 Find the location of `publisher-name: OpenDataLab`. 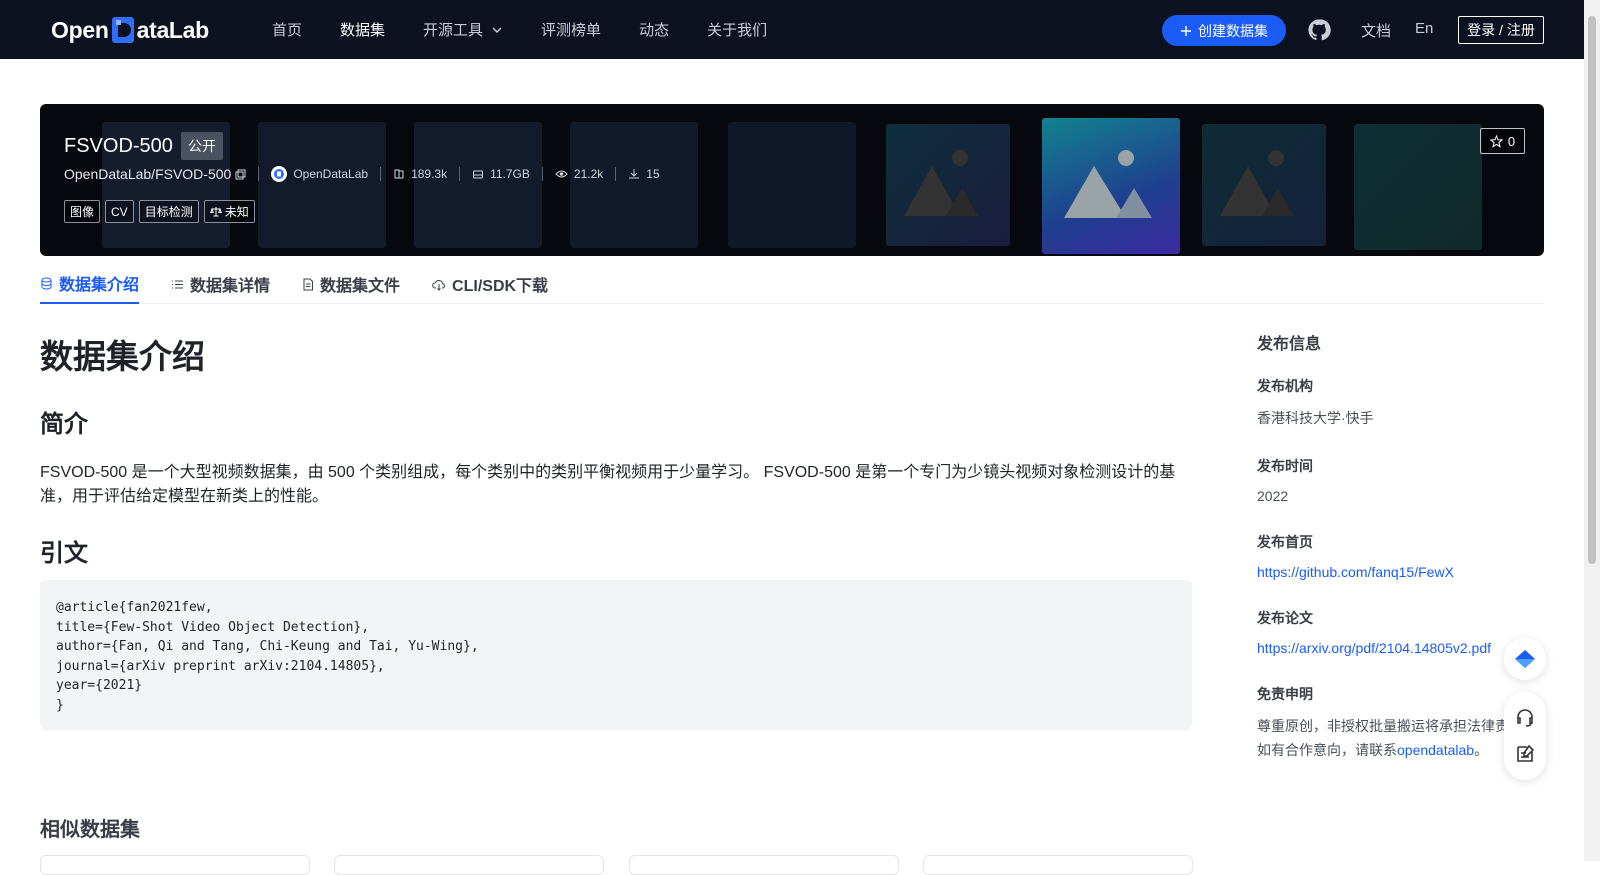

publisher-name: OpenDataLab is located at coordinates (331, 174).